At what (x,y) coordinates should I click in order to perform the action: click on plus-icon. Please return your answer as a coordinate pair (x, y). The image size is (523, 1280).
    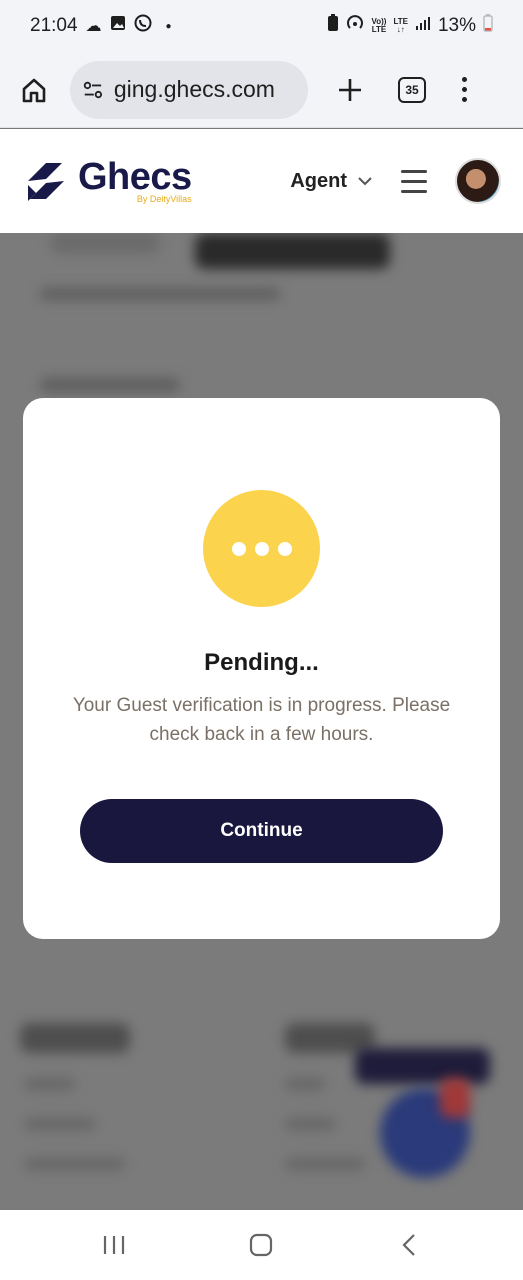
    Looking at the image, I should click on (350, 89).